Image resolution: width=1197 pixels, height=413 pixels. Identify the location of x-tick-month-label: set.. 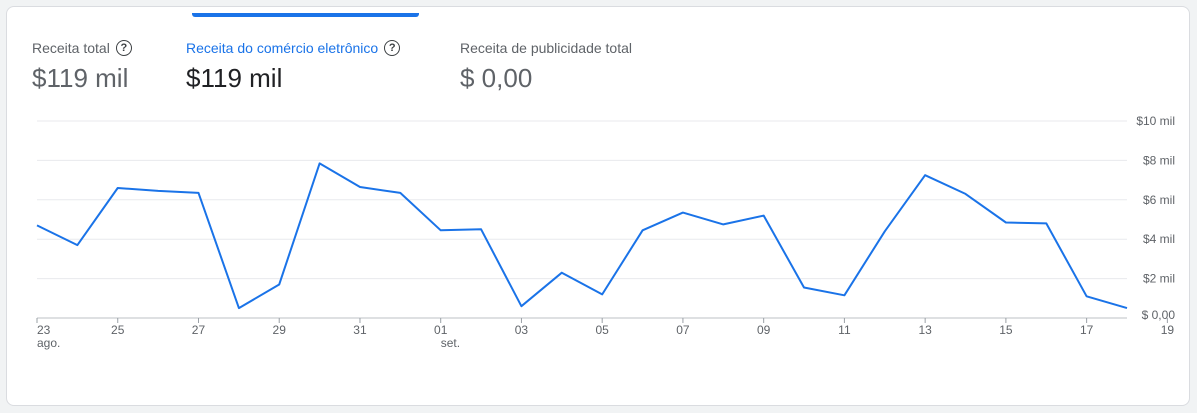
(450, 343).